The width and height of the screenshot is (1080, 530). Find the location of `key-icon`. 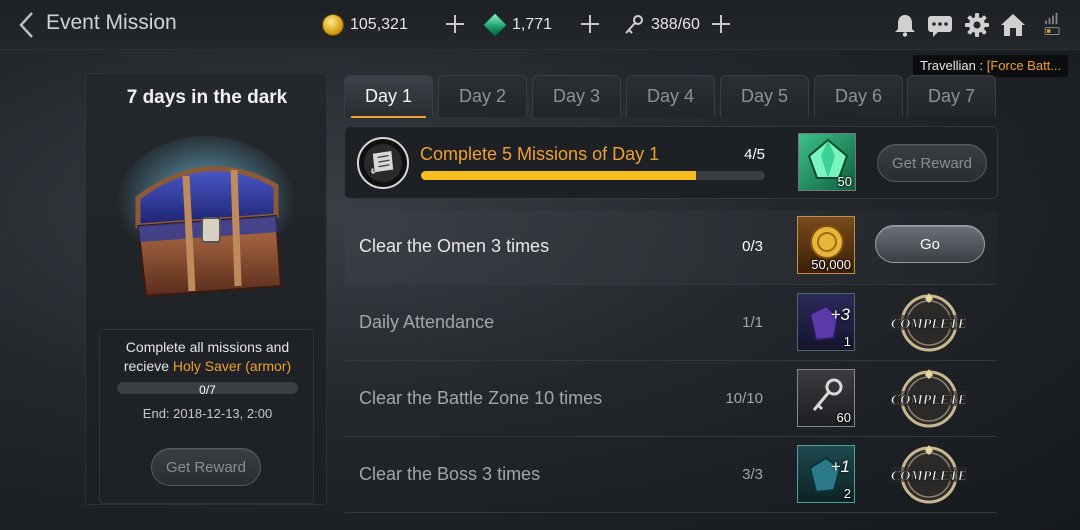

key-icon is located at coordinates (634, 24).